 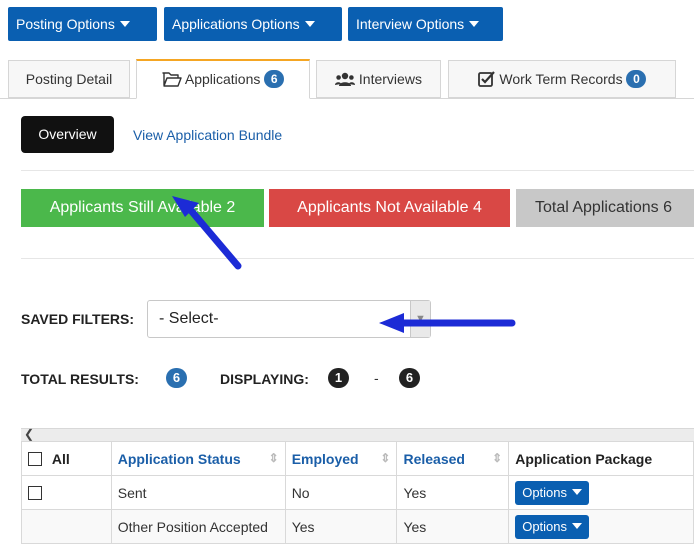 I want to click on tab-work-term-records: Work Term Records 0, so click(x=562, y=79).